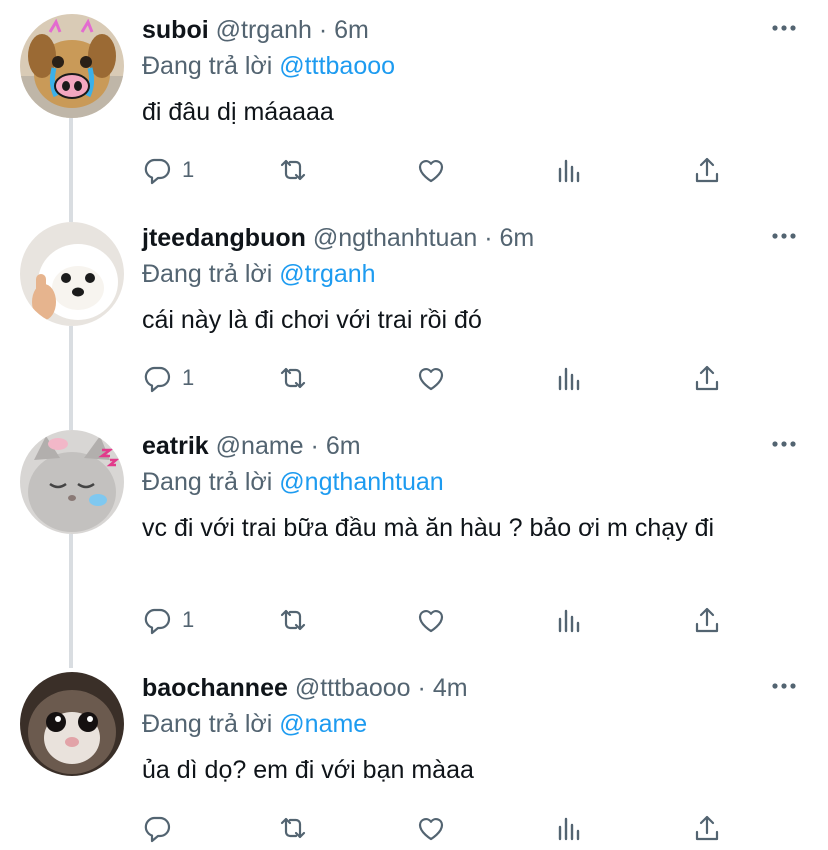  I want to click on replying-to: Đang trả lời @trganh, so click(259, 274).